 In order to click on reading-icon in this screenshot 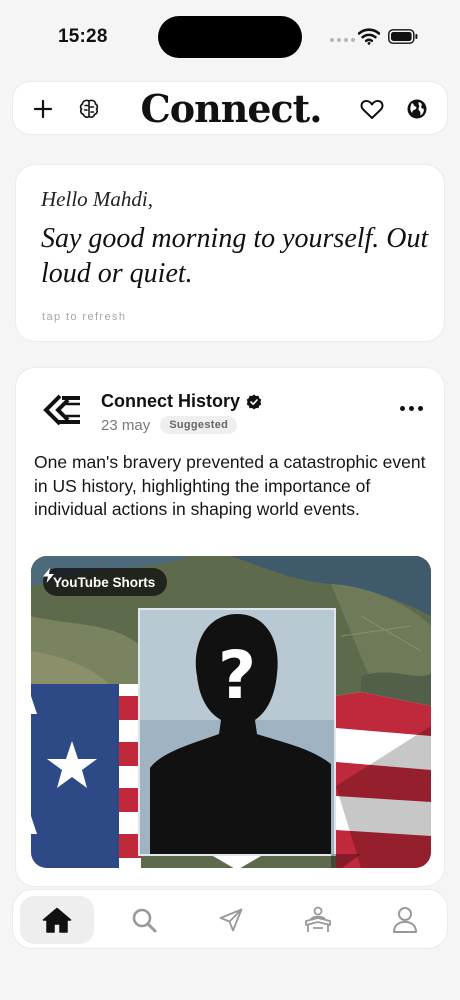, I will do `click(318, 919)`.